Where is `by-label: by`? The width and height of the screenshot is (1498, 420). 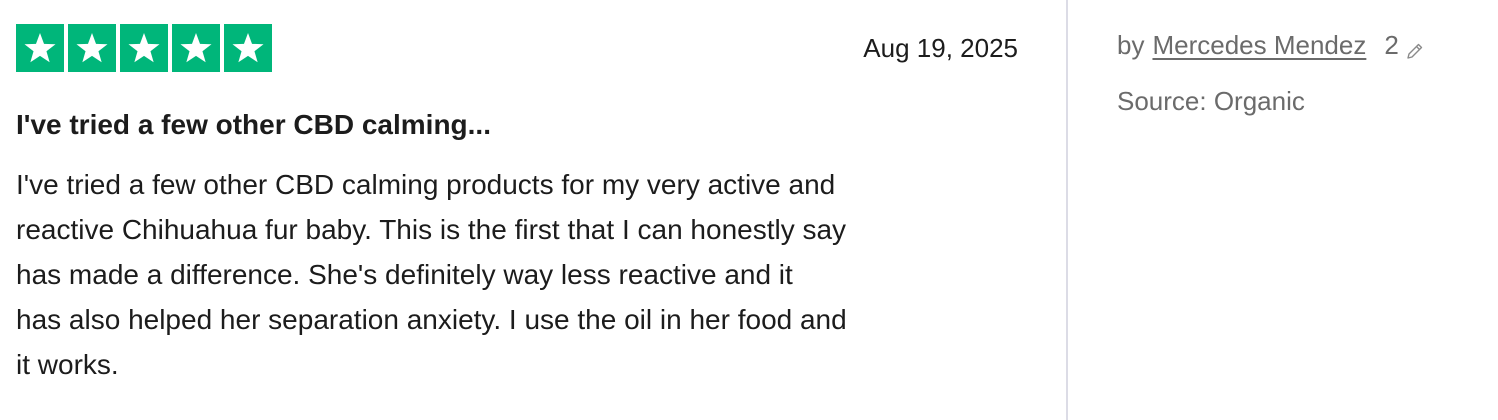 by-label: by is located at coordinates (1131, 45).